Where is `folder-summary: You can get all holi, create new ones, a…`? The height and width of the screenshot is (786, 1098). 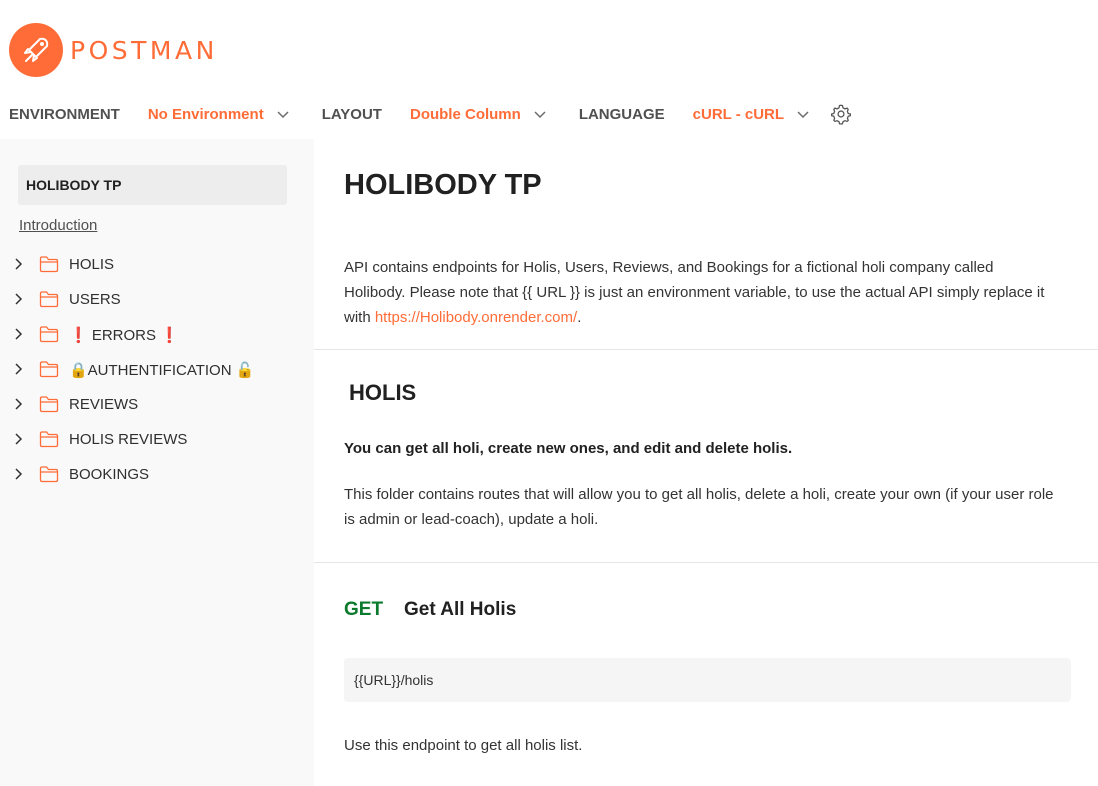
folder-summary: You can get all holi, create new ones, a… is located at coordinates (568, 448).